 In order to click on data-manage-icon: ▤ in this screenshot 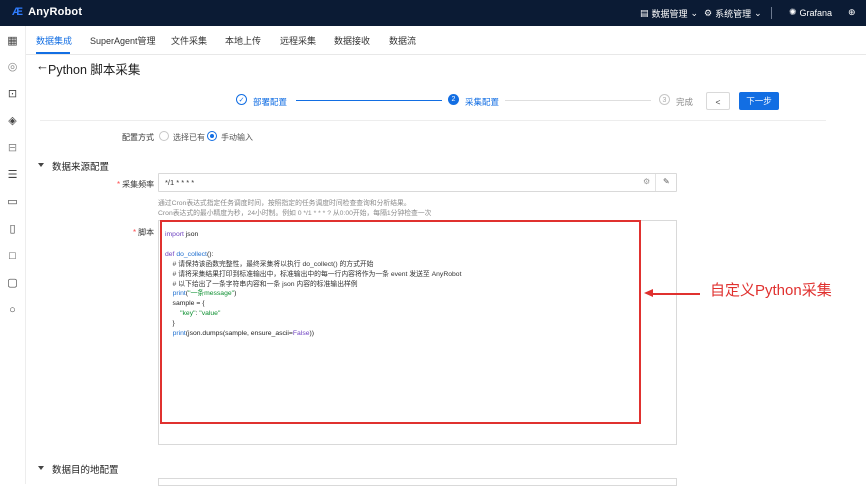, I will do `click(644, 13)`.